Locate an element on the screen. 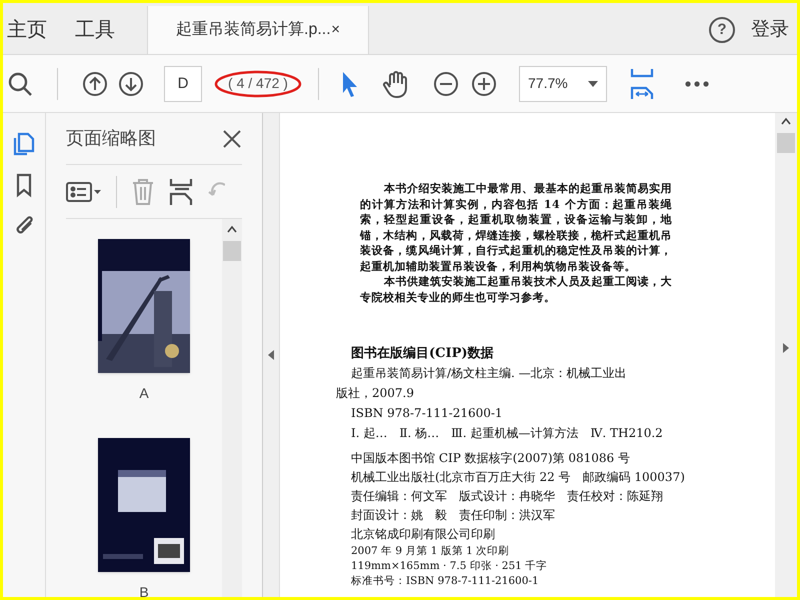 The image size is (800, 600). previous-page-icon is located at coordinates (95, 83).